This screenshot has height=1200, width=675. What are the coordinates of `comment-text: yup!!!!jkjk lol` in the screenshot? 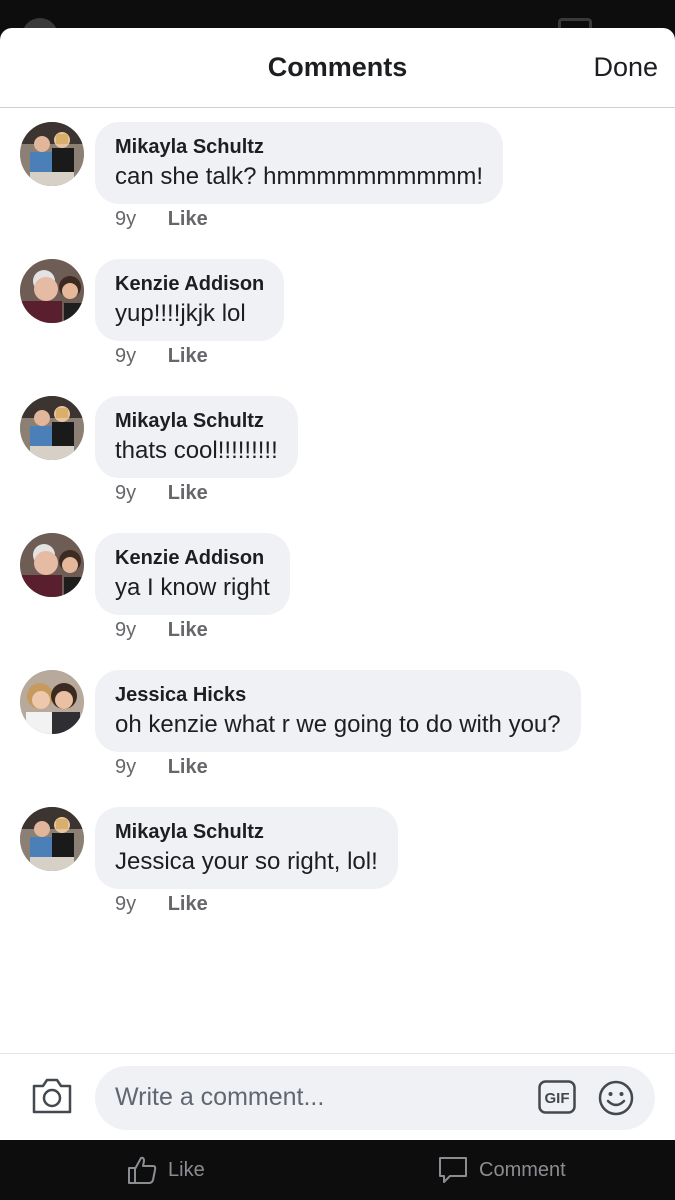 It's located at (180, 313).